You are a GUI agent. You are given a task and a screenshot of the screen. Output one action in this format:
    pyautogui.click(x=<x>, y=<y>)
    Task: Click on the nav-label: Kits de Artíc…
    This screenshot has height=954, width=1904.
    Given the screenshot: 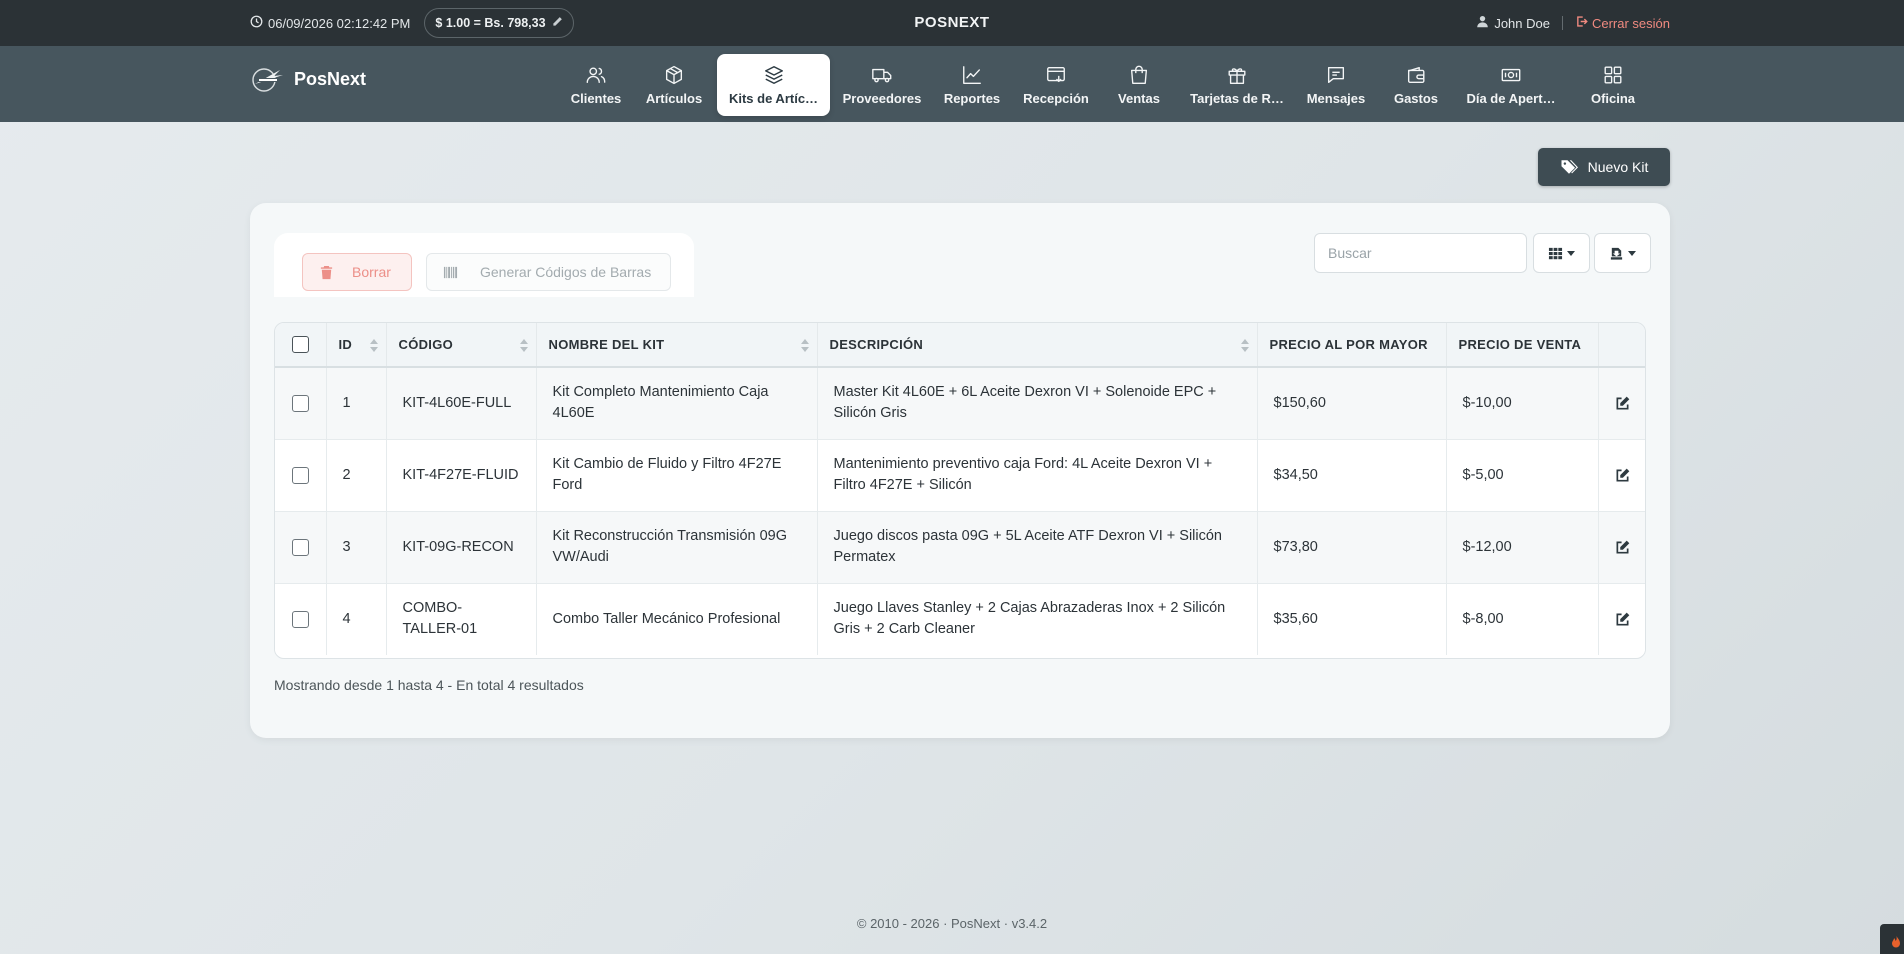 What is the action you would take?
    pyautogui.click(x=773, y=98)
    